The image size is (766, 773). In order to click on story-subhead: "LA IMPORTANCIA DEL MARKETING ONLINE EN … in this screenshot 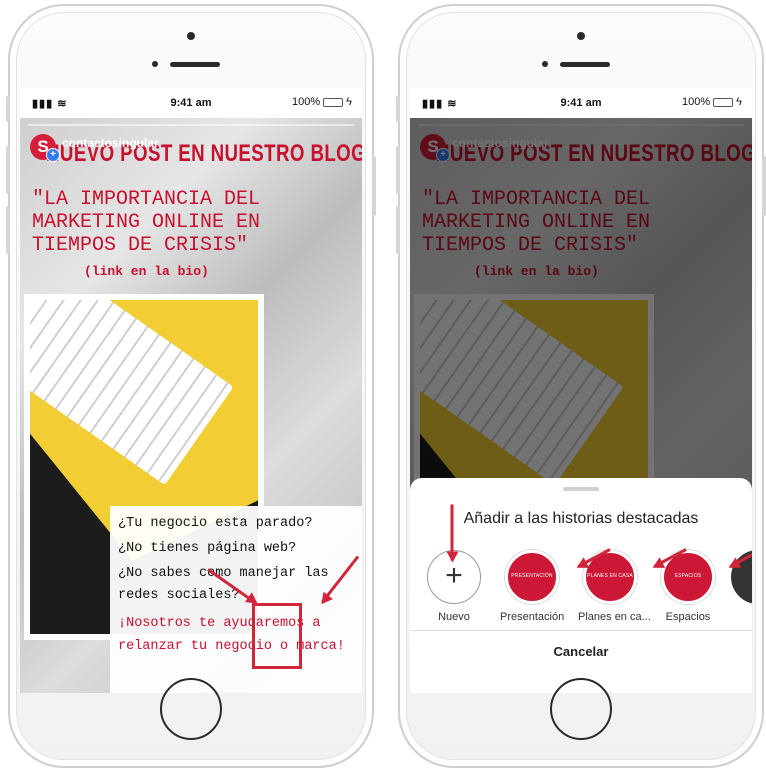, I will do `click(146, 222)`.